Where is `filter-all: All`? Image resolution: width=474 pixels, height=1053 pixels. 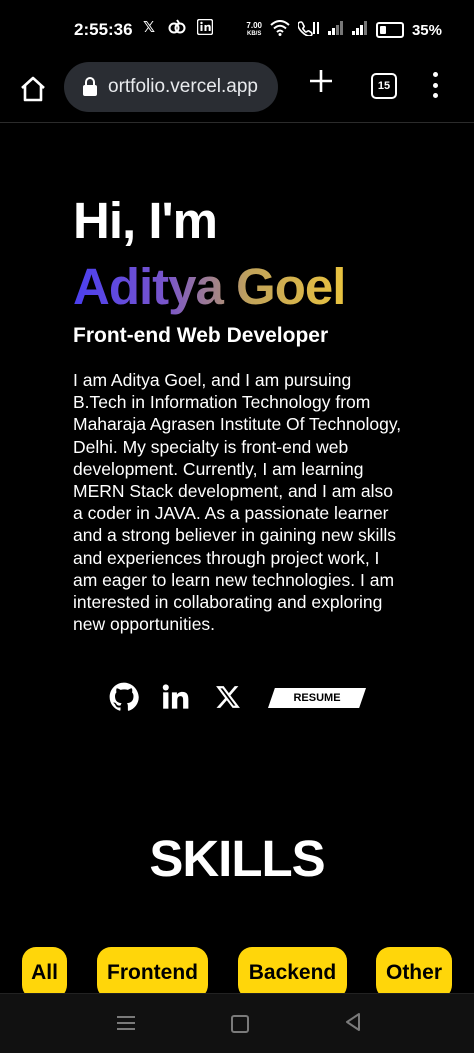 filter-all: All is located at coordinates (44, 970).